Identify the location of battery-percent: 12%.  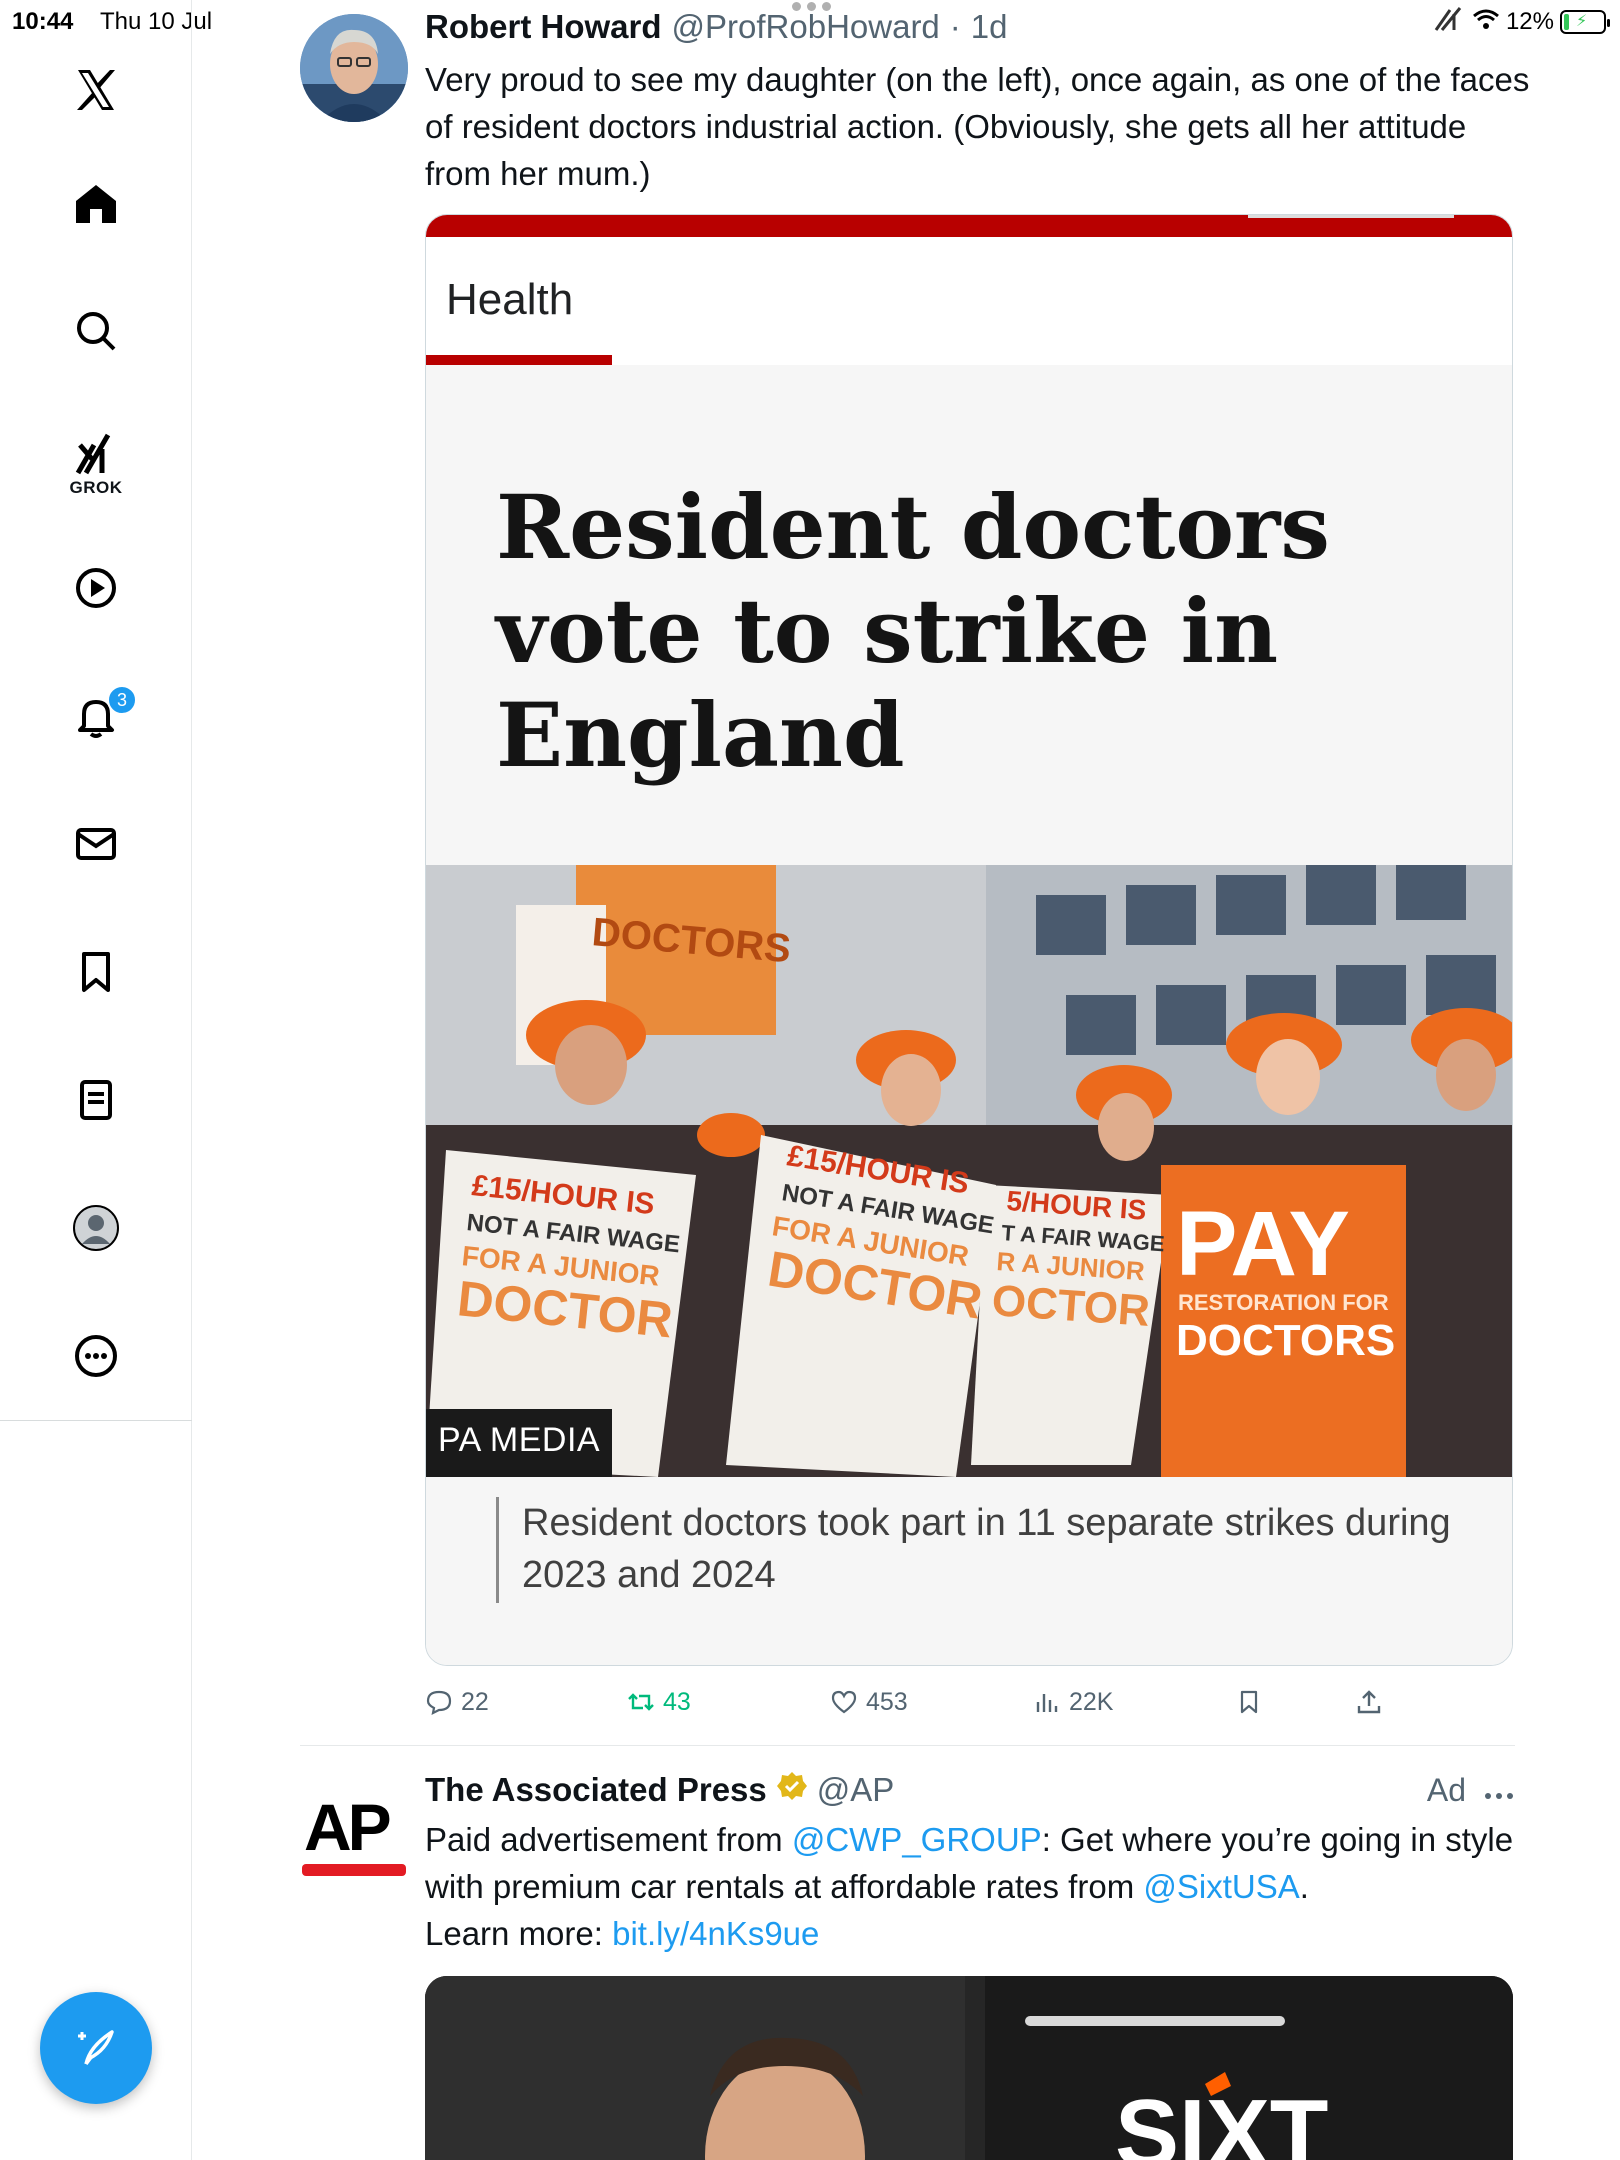
(1529, 21).